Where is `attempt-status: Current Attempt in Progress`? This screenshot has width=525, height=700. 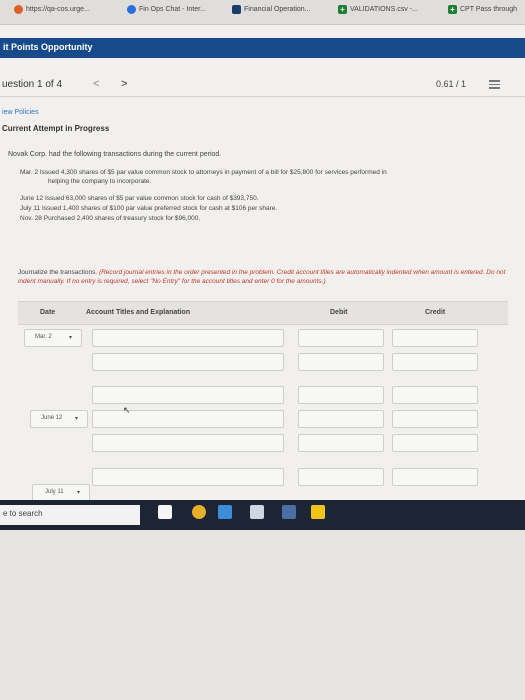
attempt-status: Current Attempt in Progress is located at coordinates (56, 128).